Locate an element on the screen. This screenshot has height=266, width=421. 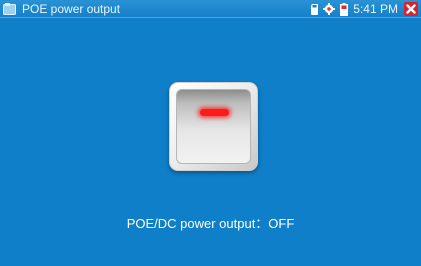
sd-card-icon is located at coordinates (315, 9).